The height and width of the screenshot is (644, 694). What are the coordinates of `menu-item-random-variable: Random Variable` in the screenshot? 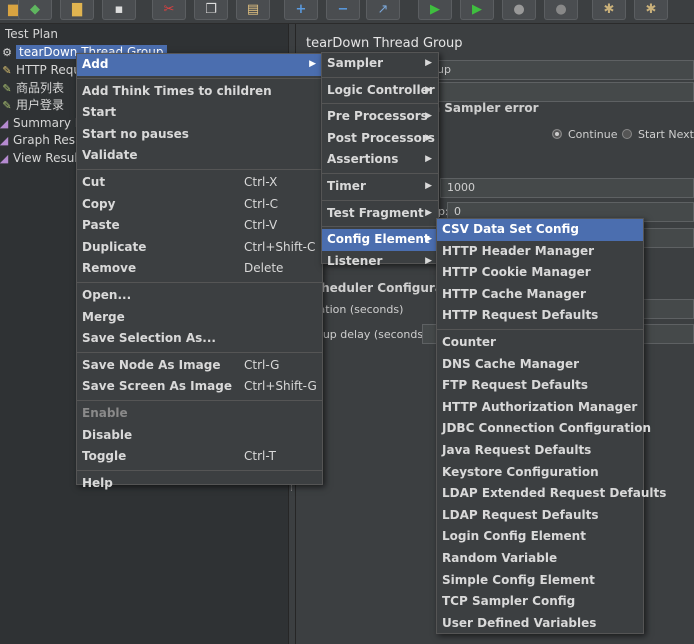 It's located at (540, 559).